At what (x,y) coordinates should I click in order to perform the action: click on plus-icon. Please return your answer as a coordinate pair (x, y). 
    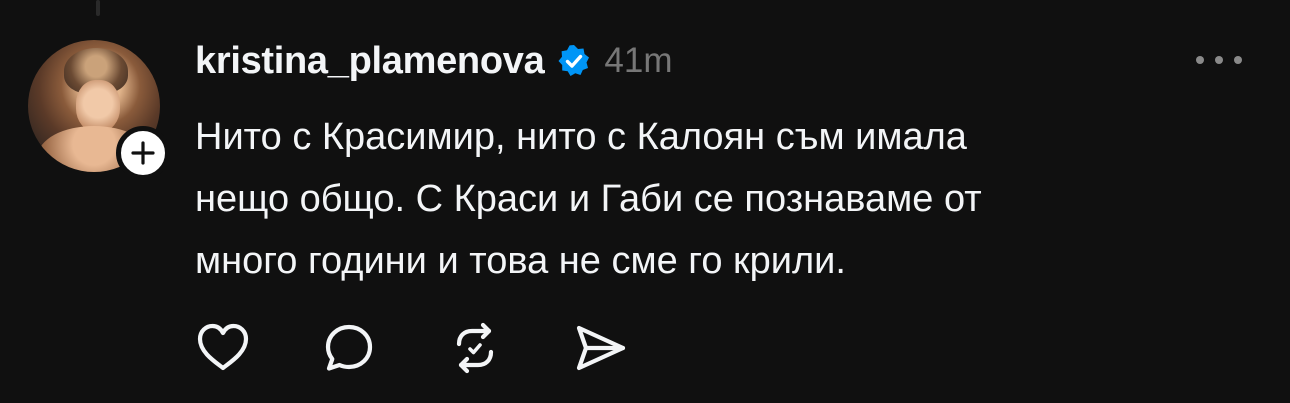
    Looking at the image, I should click on (143, 153).